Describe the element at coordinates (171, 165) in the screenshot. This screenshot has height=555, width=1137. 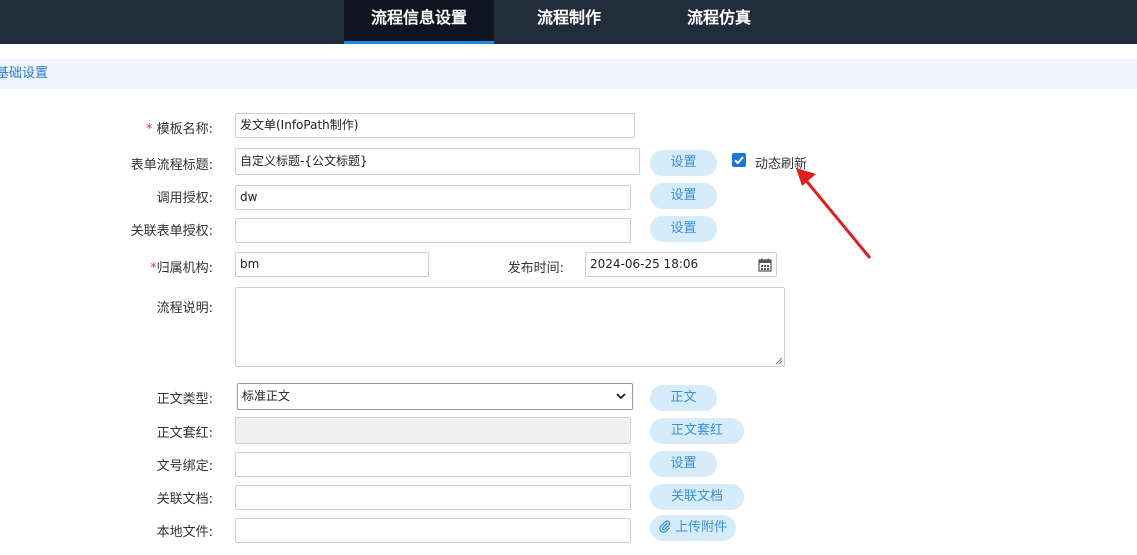
I see `form-flow-title-label: 表单流程标题:` at that location.